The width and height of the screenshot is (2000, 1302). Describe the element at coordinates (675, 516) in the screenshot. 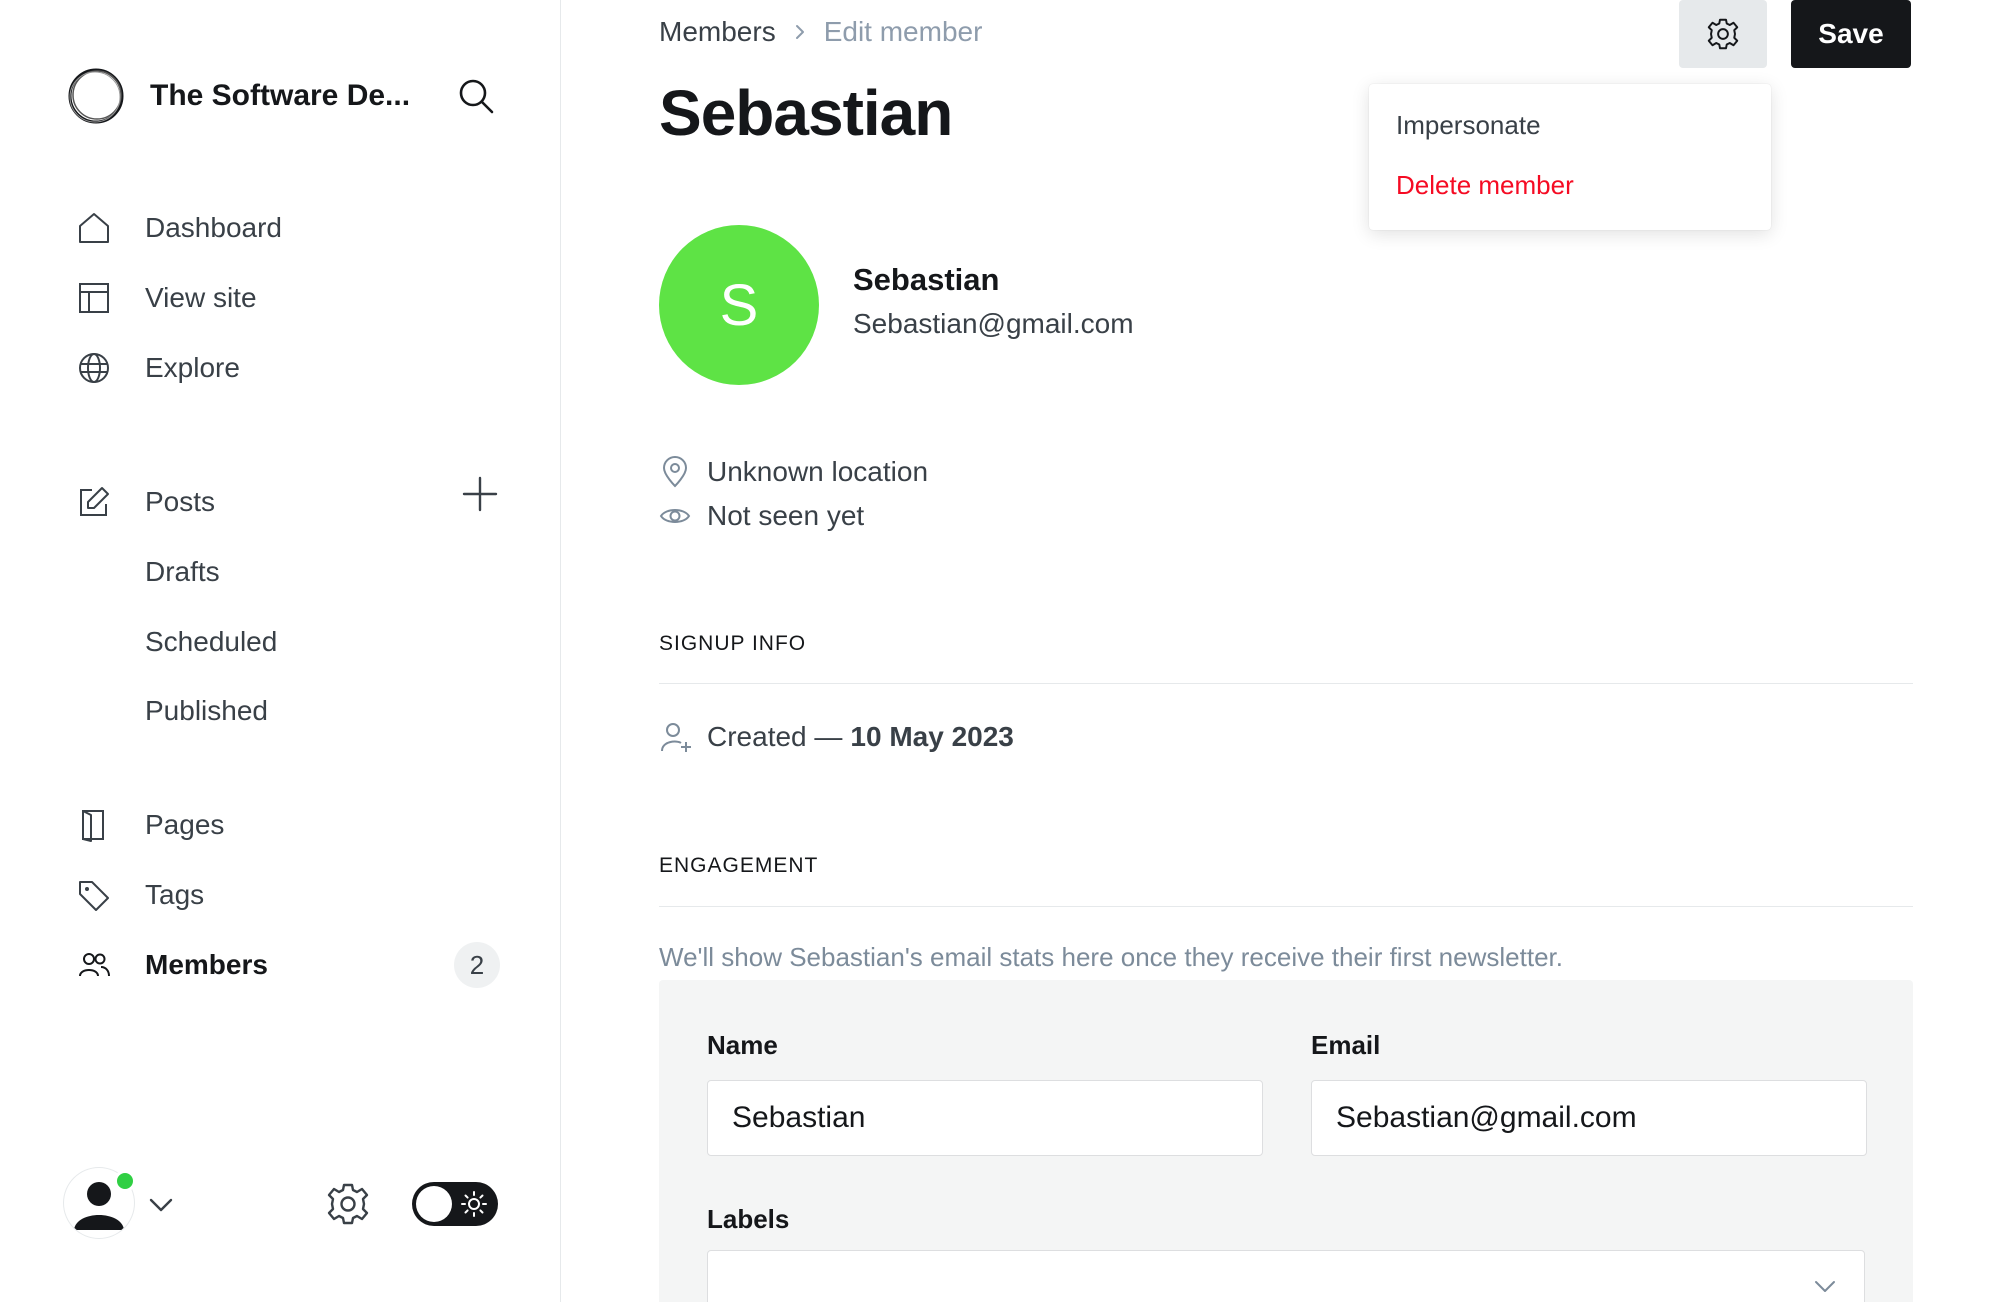

I see `eye-icon` at that location.